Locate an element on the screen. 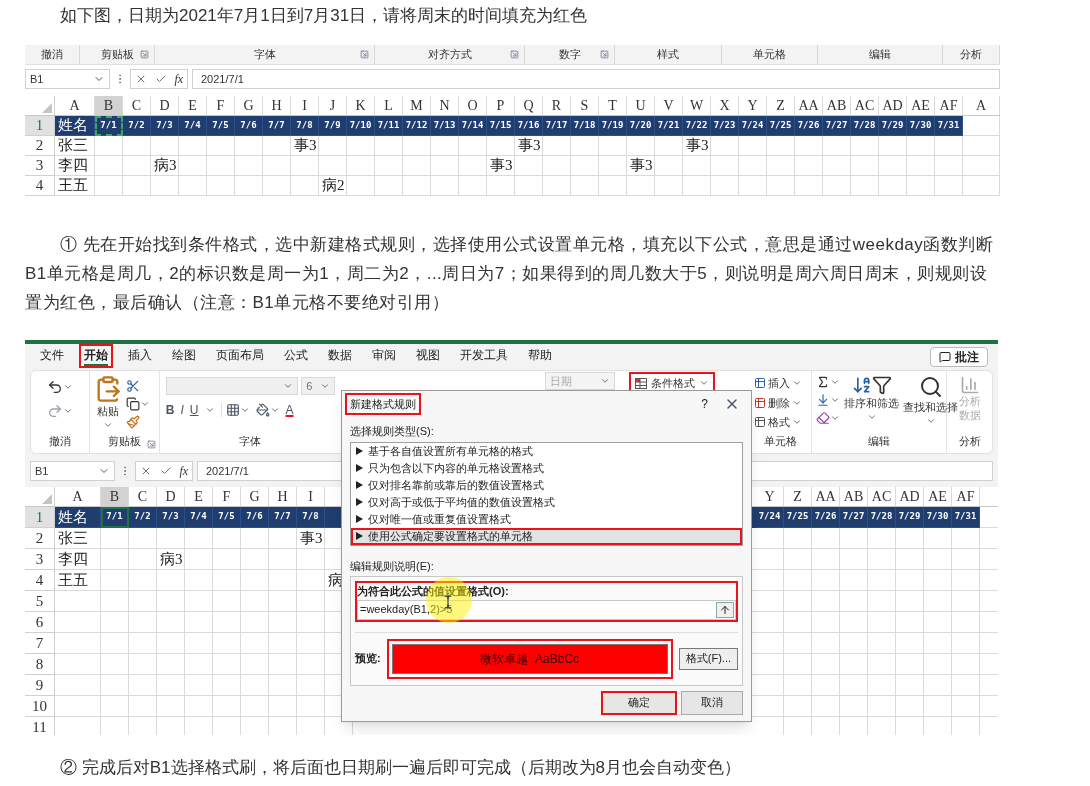 Image resolution: width=1090 pixels, height=786 pixels. paragraph: ② 完成后对B1选择格式刷，将后面也日期刷一遍后即可完成（后期改为8月也会自动变色） is located at coordinates (400, 768).